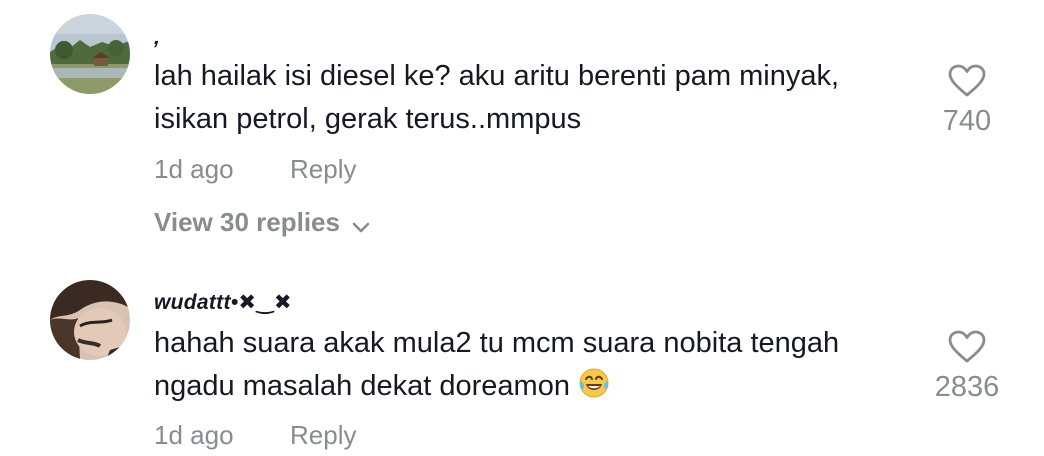 This screenshot has height=456, width=1044. I want to click on avatar-portrait-image, so click(90, 320).